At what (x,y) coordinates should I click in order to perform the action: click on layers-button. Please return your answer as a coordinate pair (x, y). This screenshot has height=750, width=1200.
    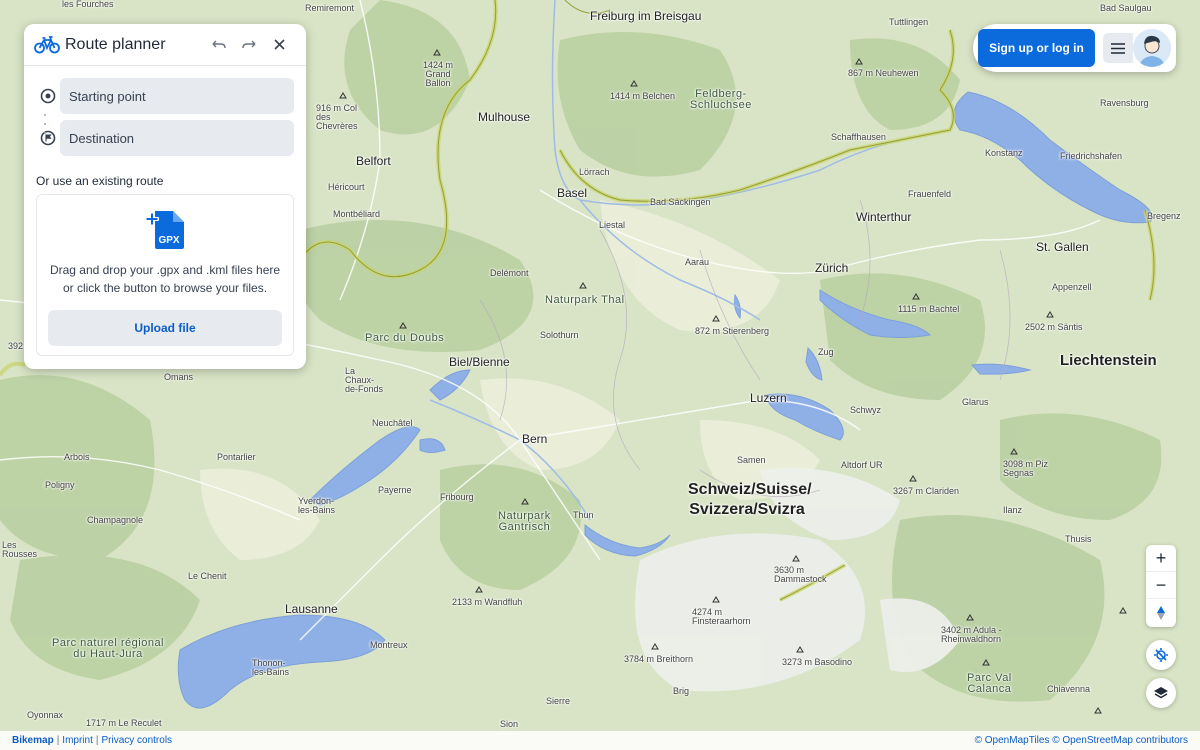
    Looking at the image, I should click on (1161, 693).